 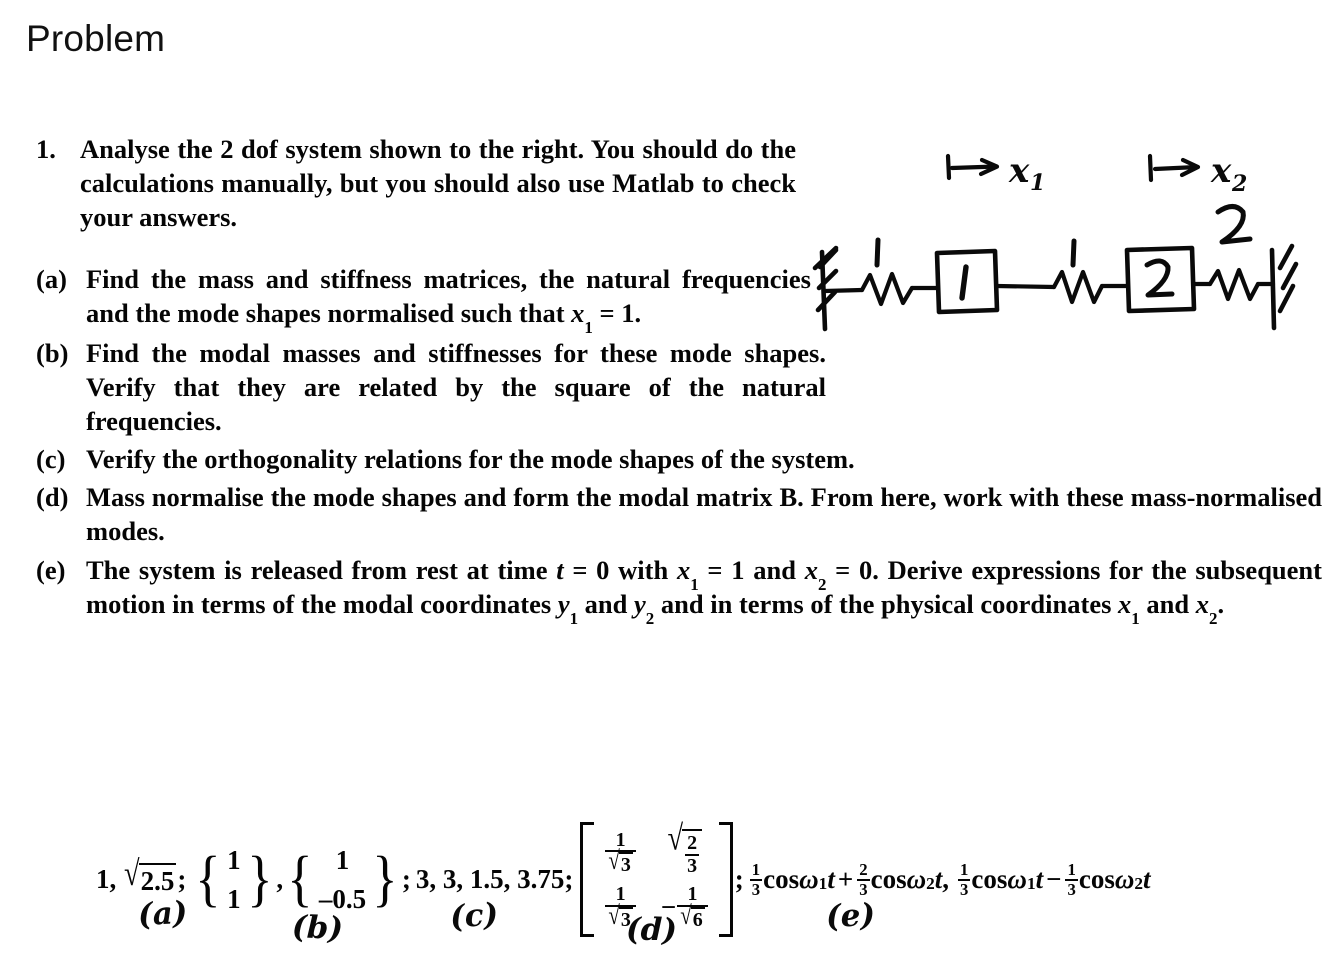 I want to click on vector-1-cells: 1 1, so click(x=234, y=880).